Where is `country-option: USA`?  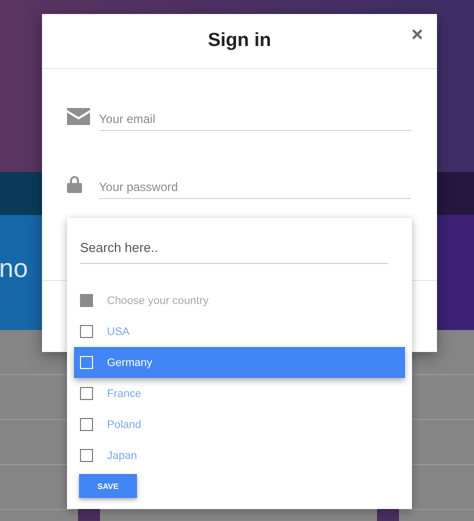 country-option: USA is located at coordinates (239, 331).